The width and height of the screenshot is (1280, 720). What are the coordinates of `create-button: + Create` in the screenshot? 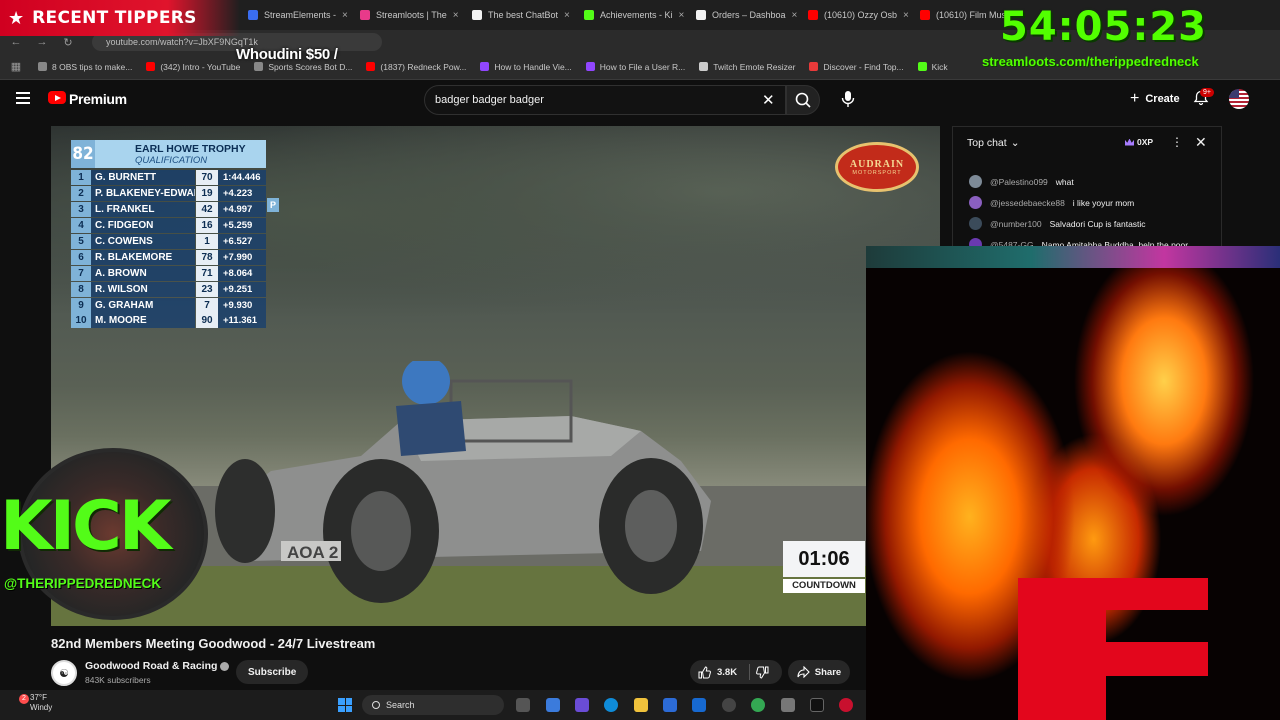 It's located at (1155, 99).